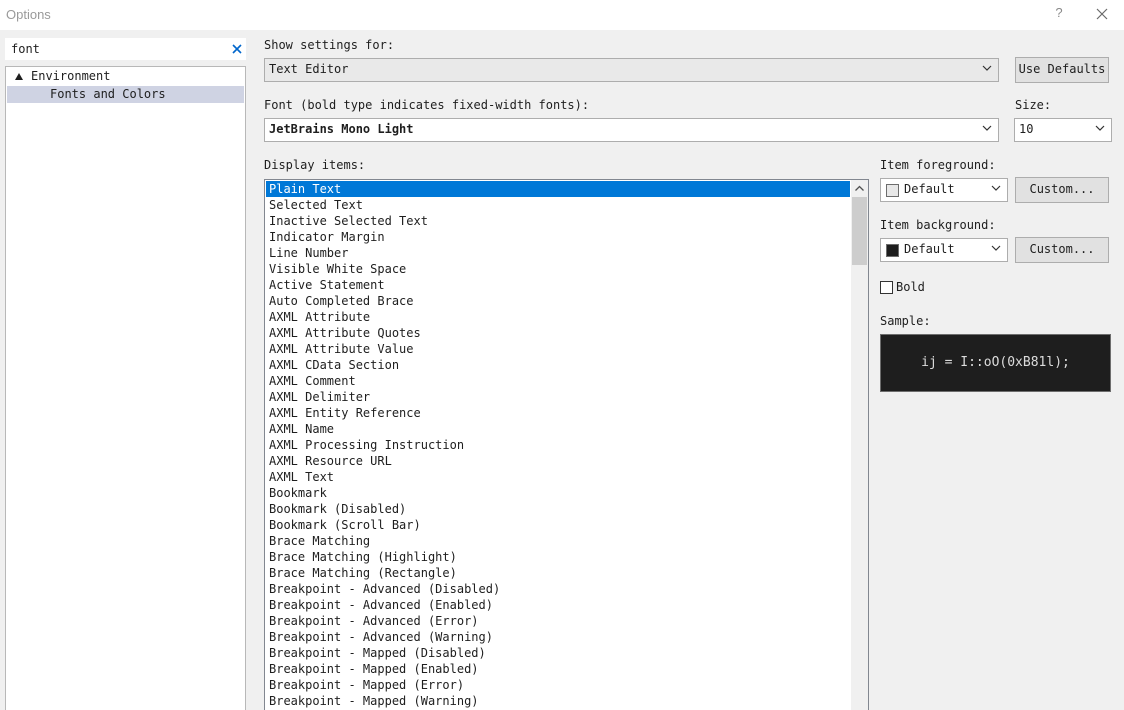  Describe the element at coordinates (558, 509) in the screenshot. I see `display-item: Bookmark (Disabled)` at that location.